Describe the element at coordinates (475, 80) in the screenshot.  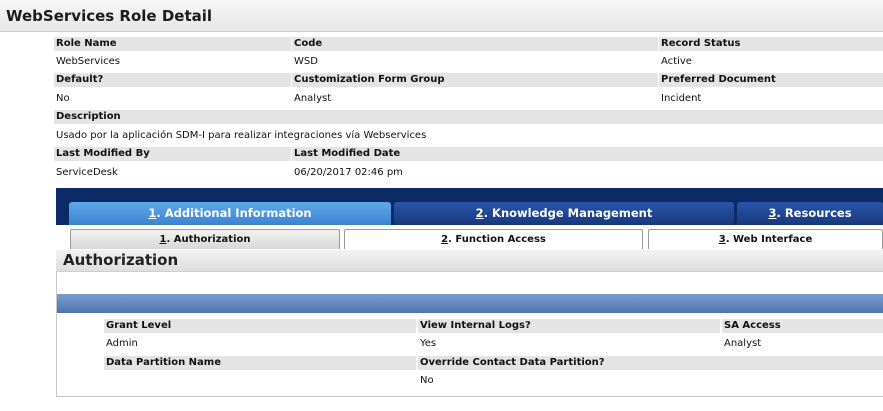
I see `customization-form-group-label: Customization Form Group` at that location.